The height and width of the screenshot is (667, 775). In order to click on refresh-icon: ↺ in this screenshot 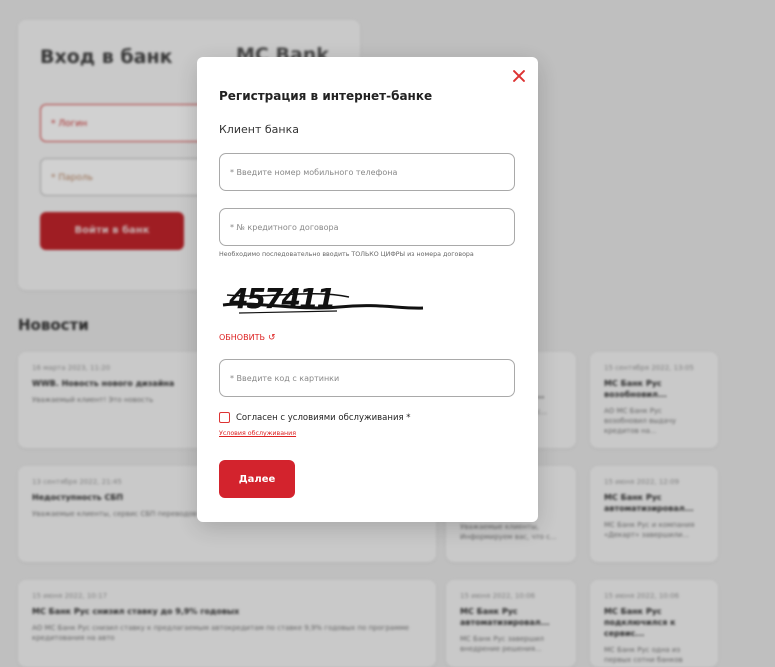, I will do `click(271, 338)`.